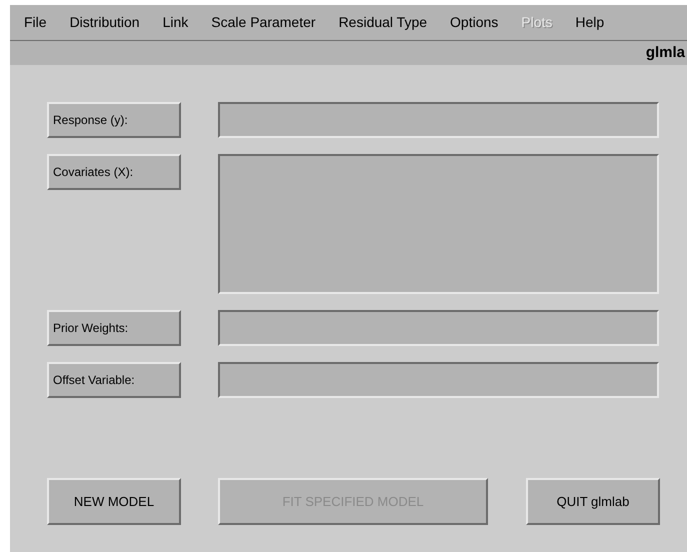 The image size is (687, 552). Describe the element at coordinates (593, 501) in the screenshot. I see `action-button: QUIT glmlab` at that location.